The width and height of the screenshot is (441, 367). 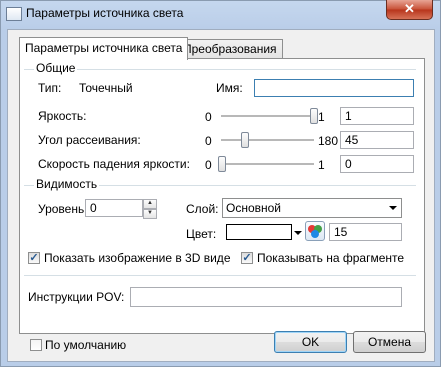 I want to click on brightness-input, so click(x=377, y=116).